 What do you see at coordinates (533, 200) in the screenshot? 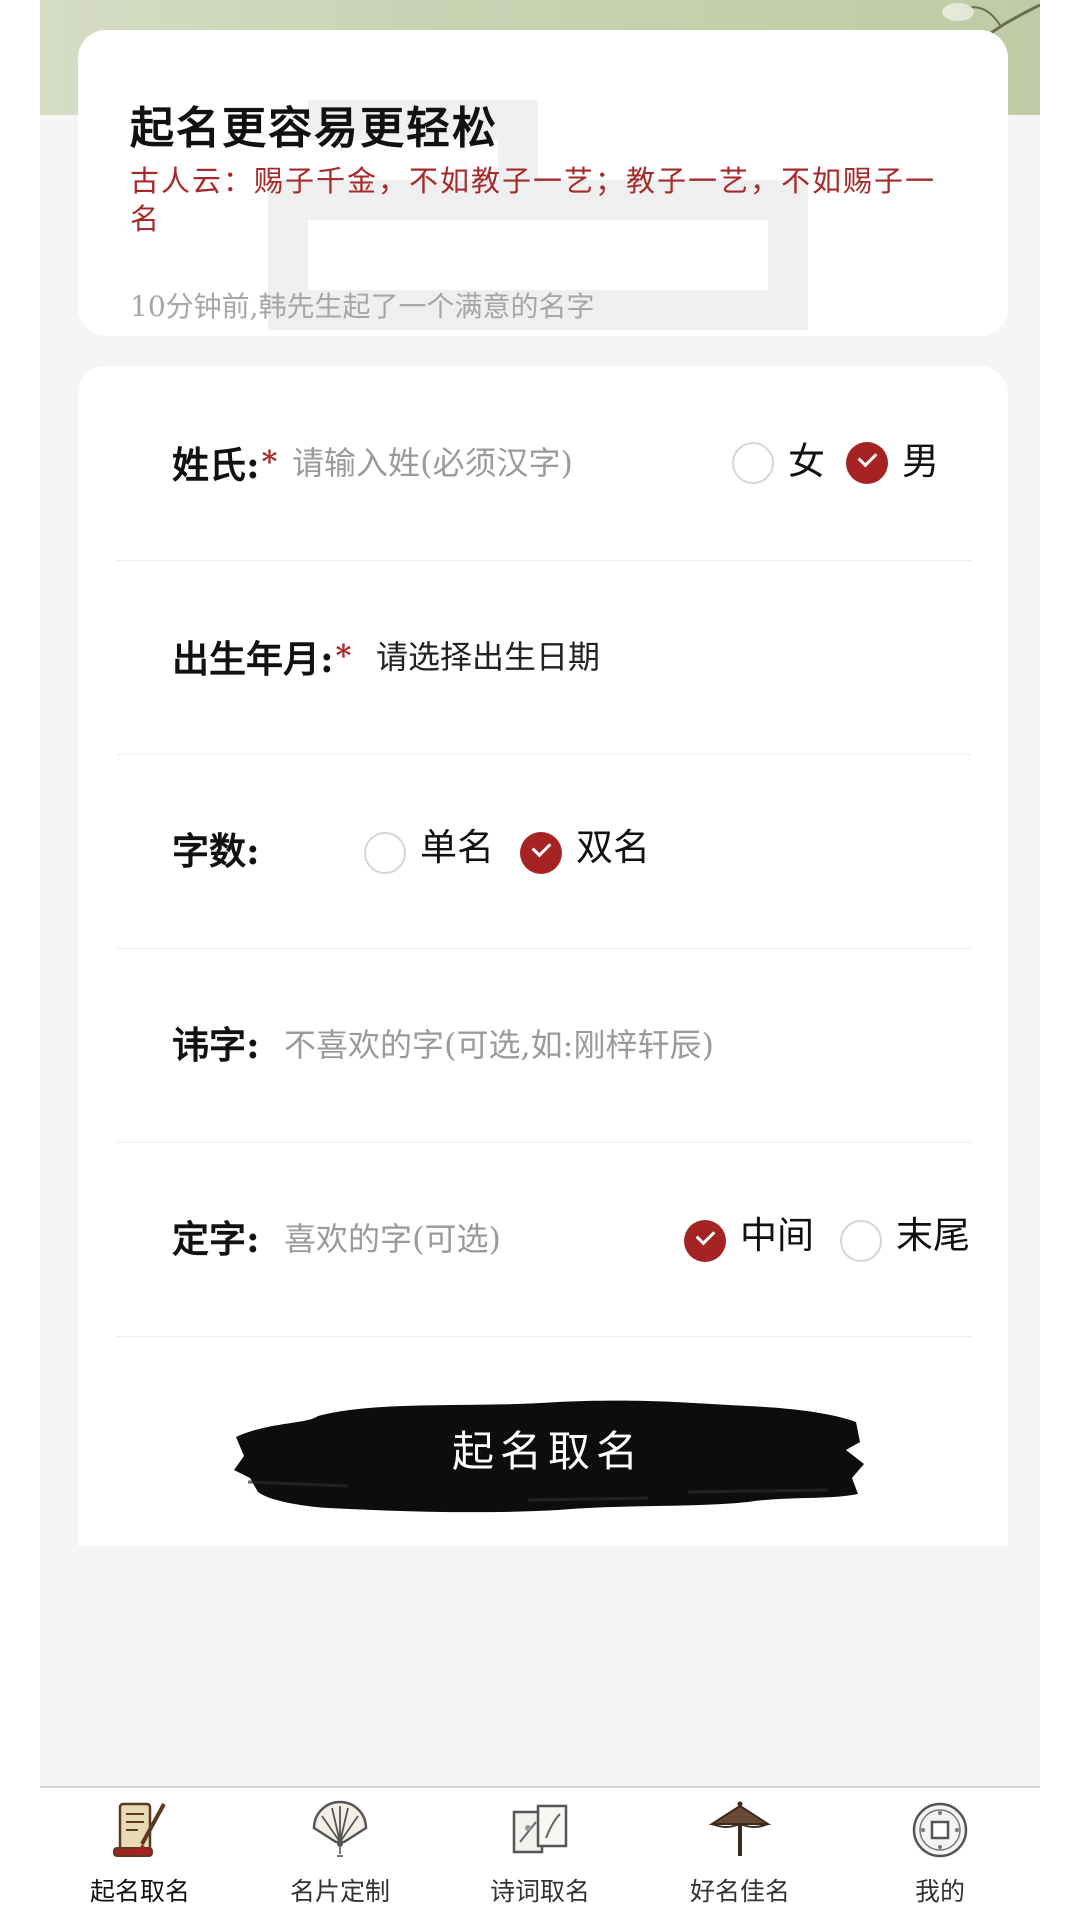
I see `intro-quote: 古人云：赐子千金，不如教子一艺；教子一艺，不如赐子一名` at bounding box center [533, 200].